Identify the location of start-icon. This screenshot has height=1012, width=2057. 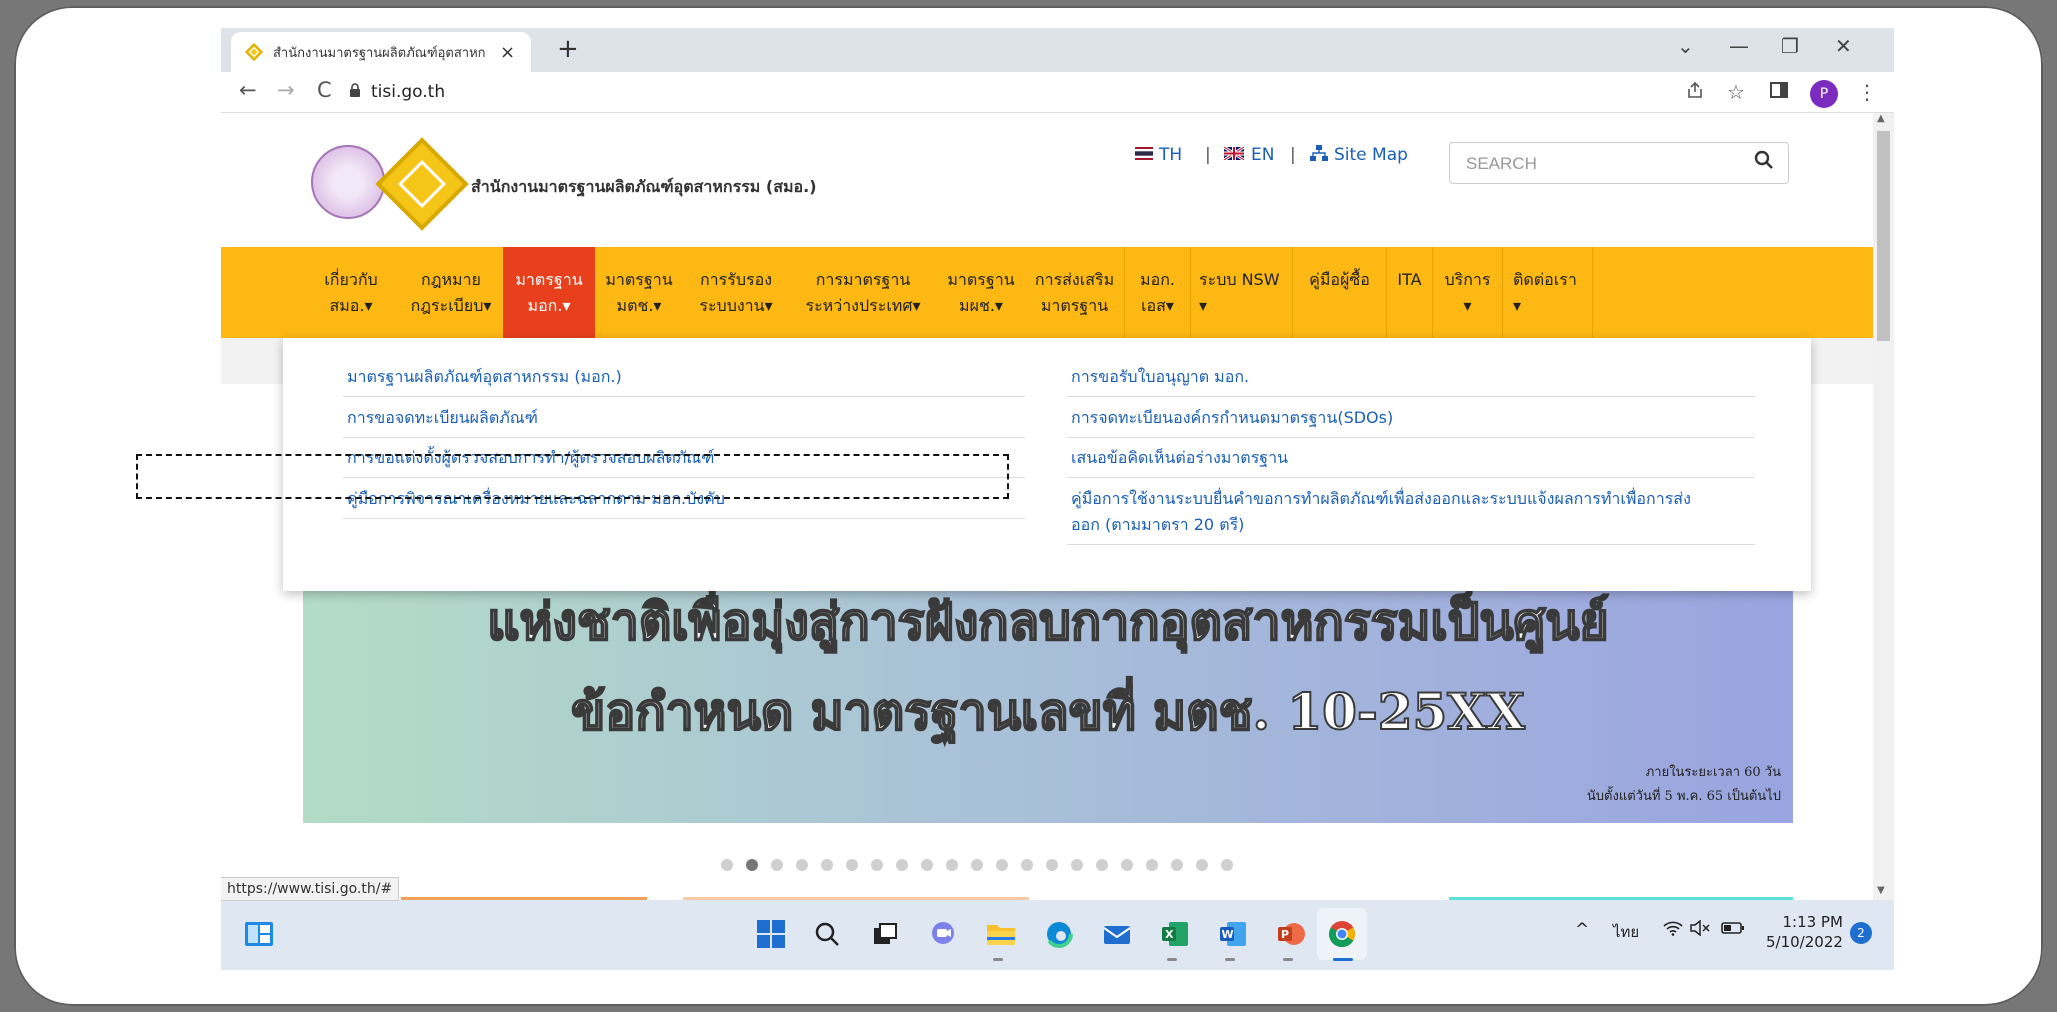
(771, 934).